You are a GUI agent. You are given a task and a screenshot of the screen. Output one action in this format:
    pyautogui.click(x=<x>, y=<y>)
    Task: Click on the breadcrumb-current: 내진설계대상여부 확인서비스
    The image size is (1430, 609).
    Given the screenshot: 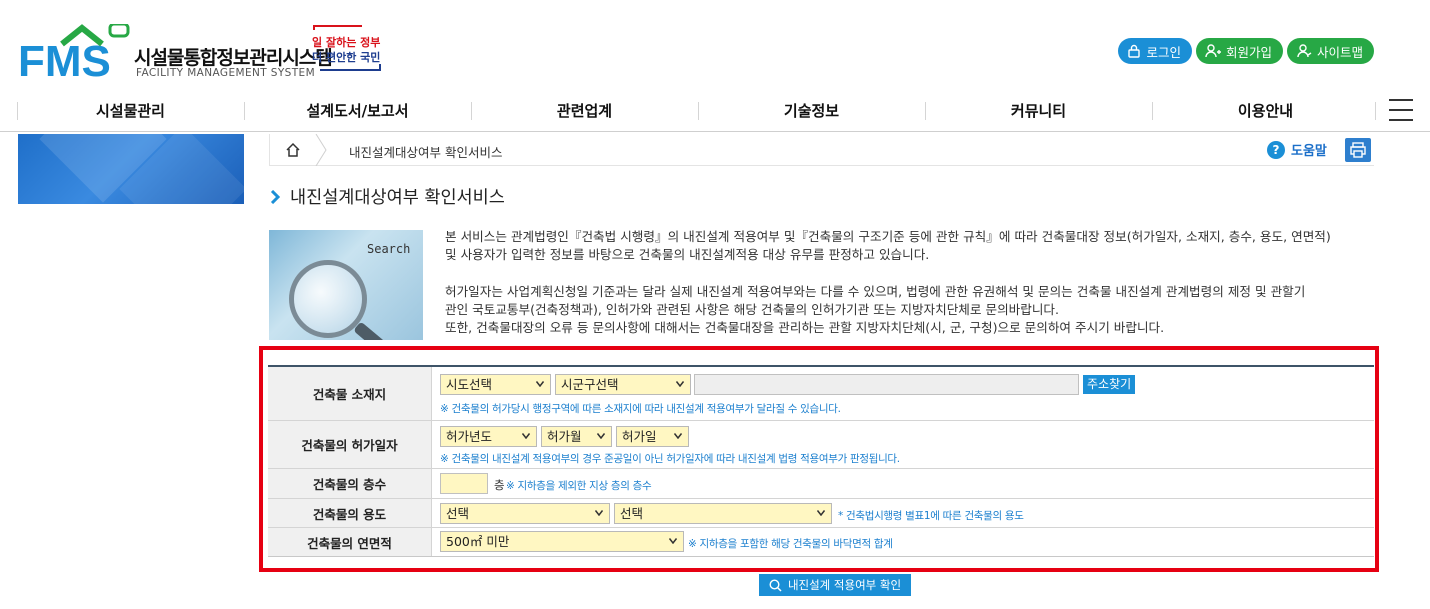 What is the action you would take?
    pyautogui.click(x=426, y=152)
    